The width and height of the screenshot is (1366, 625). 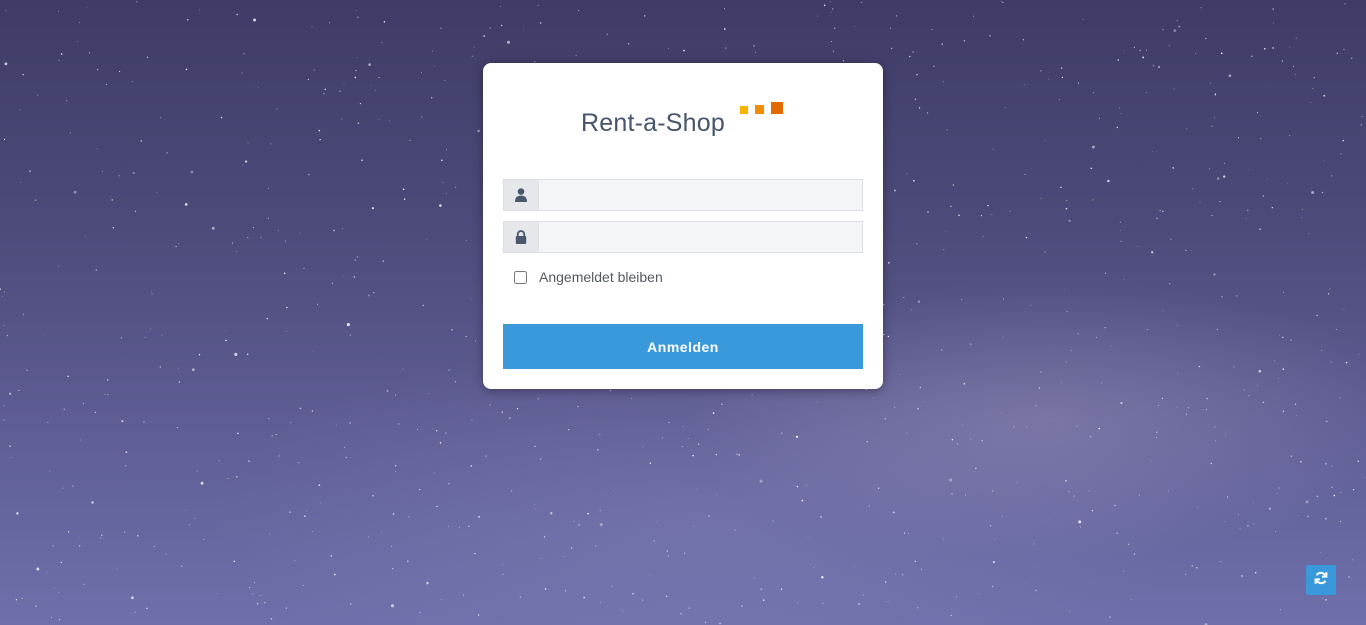 What do you see at coordinates (700, 195) in the screenshot?
I see `username-input` at bounding box center [700, 195].